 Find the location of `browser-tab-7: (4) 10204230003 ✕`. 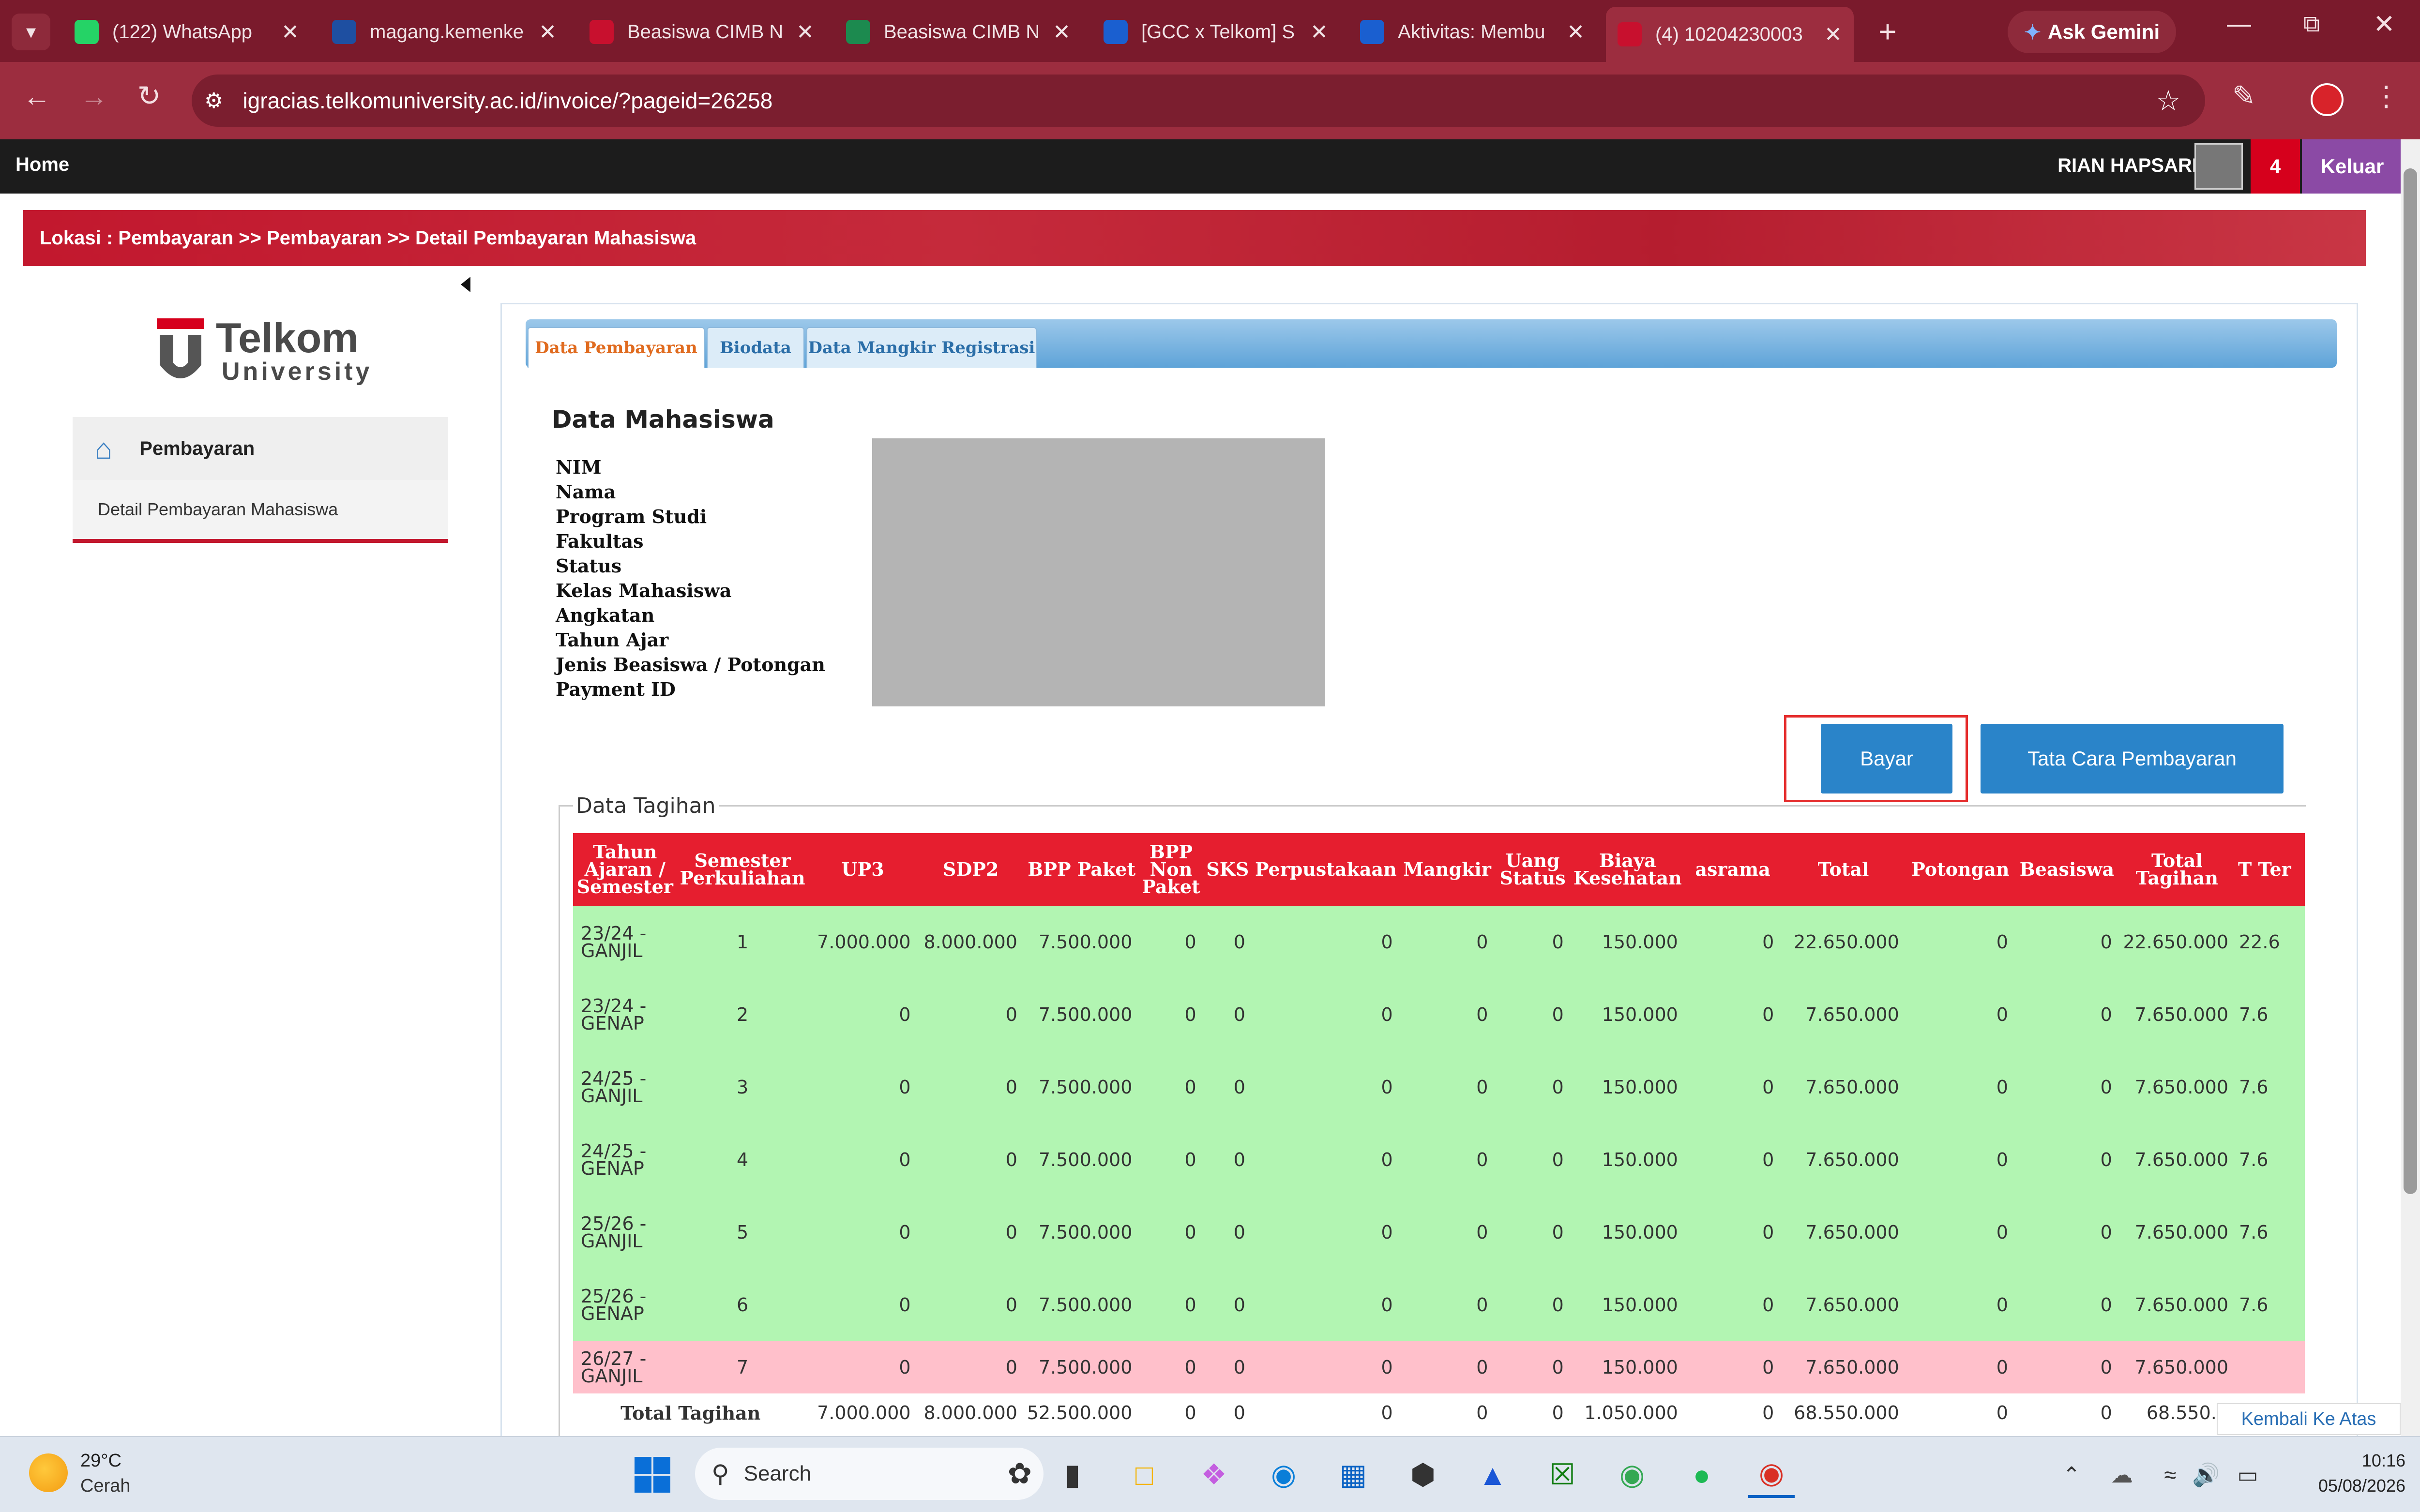

browser-tab-7: (4) 10204230003 ✕ is located at coordinates (1730, 34).